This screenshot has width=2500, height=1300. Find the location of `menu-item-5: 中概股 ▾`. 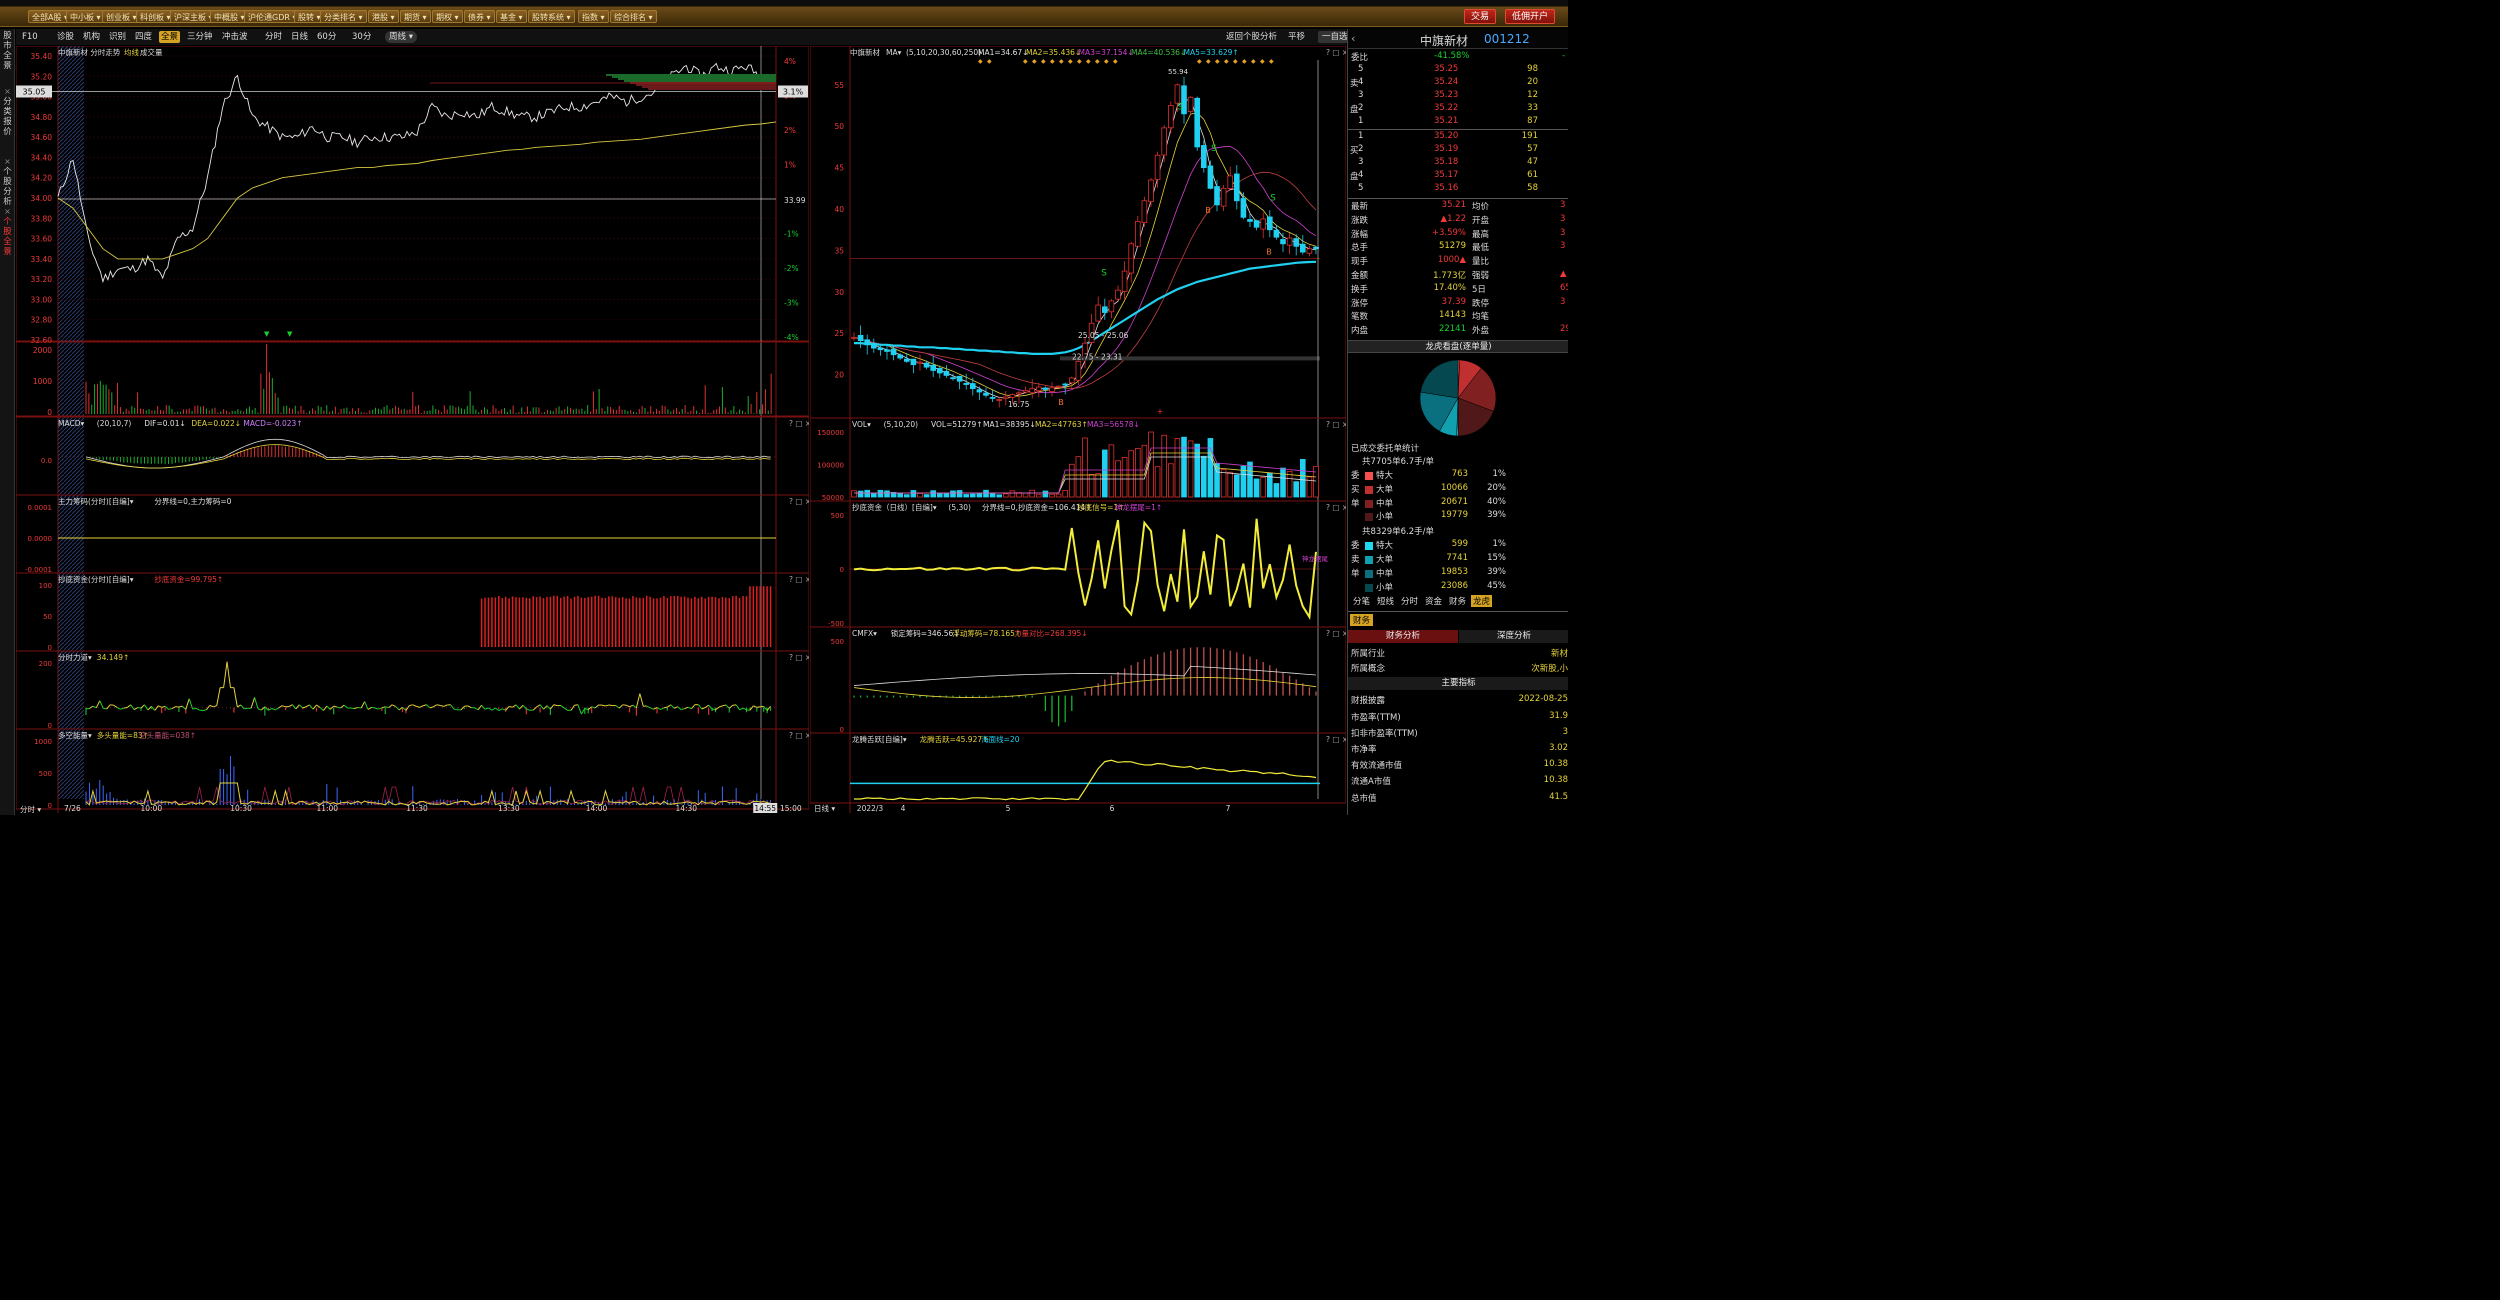

menu-item-5: 中概股 ▾ is located at coordinates (229, 16).